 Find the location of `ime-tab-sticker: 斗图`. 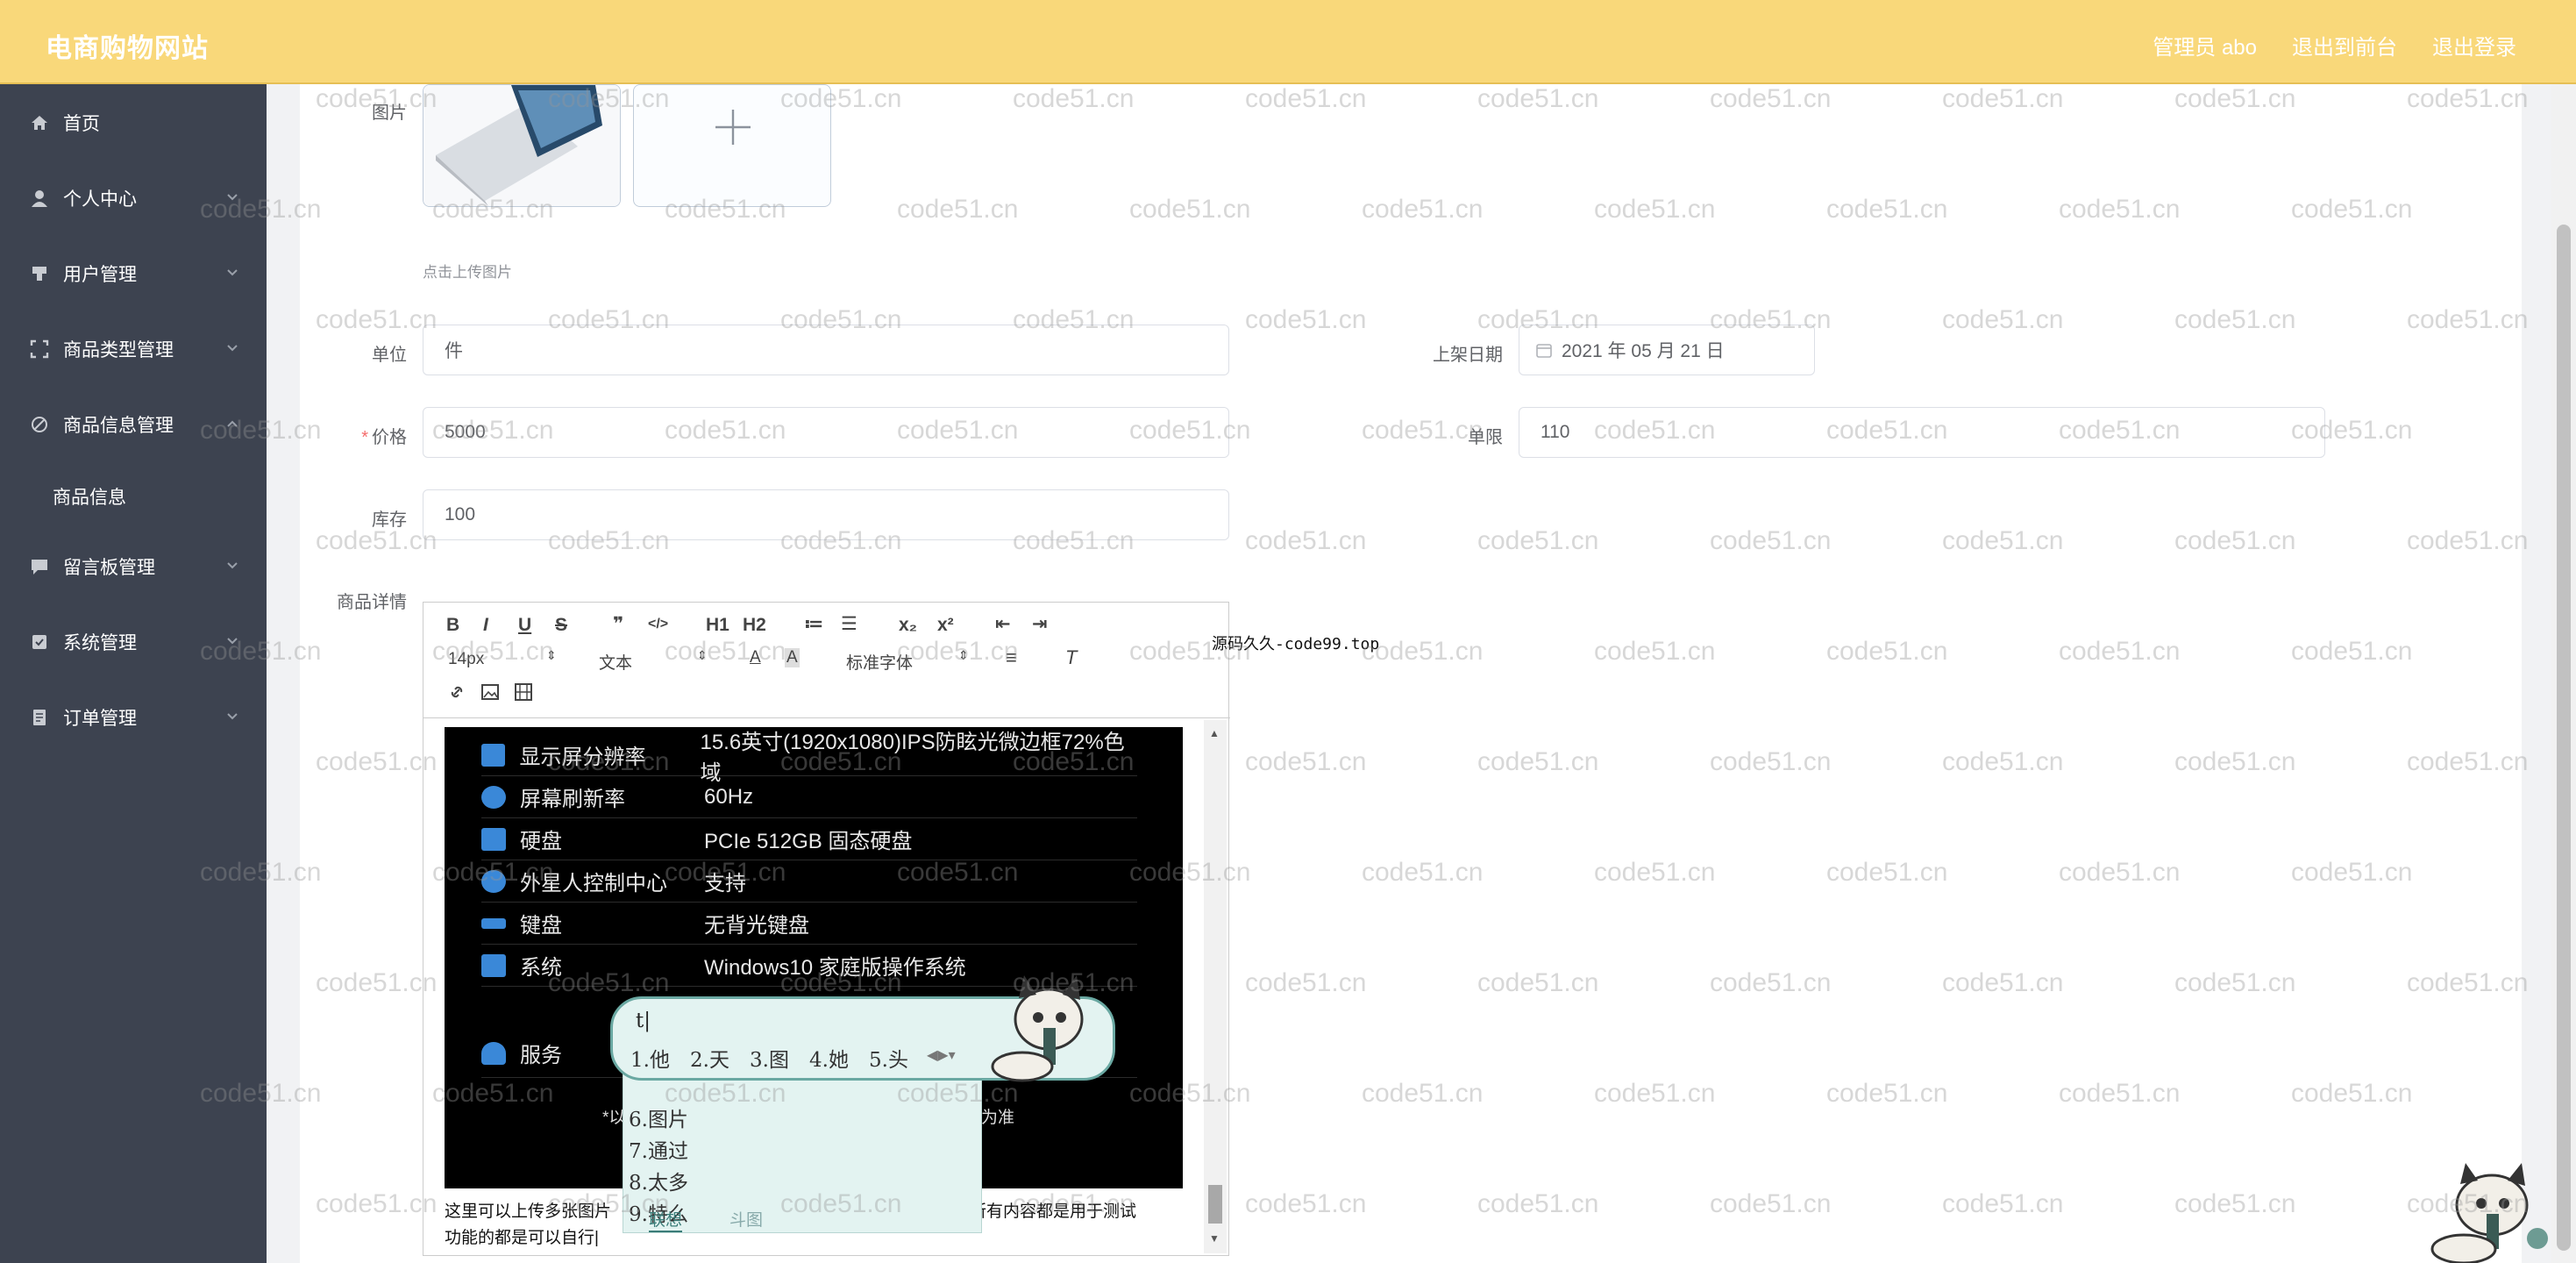

ime-tab-sticker: 斗图 is located at coordinates (746, 1219).